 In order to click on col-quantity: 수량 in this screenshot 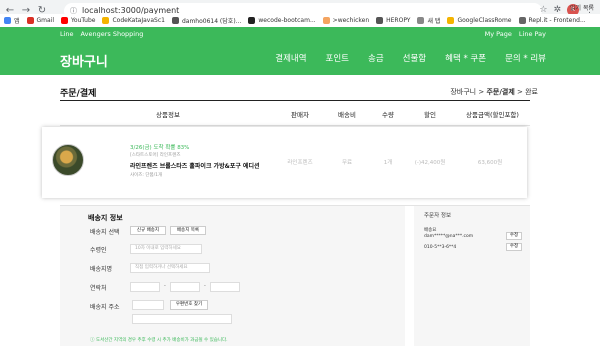, I will do `click(388, 115)`.